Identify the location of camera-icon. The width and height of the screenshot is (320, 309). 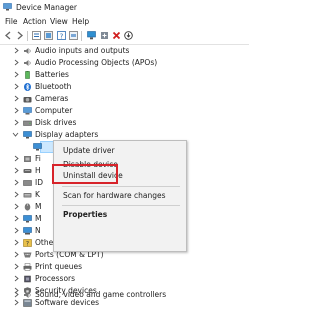
(27, 100).